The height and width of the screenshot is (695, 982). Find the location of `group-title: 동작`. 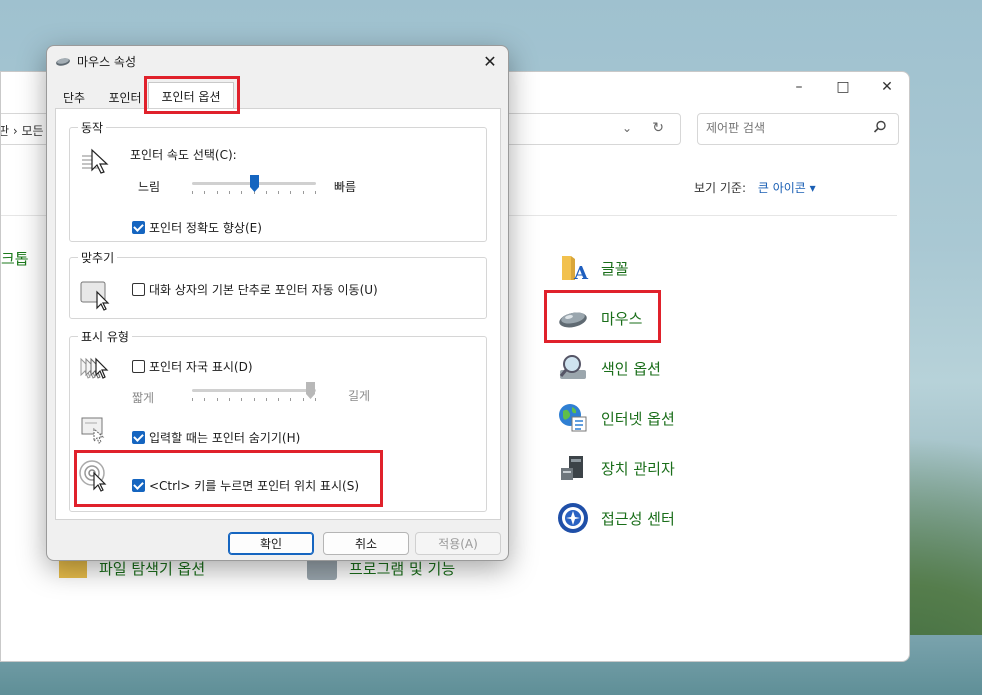

group-title: 동작 is located at coordinates (92, 127).